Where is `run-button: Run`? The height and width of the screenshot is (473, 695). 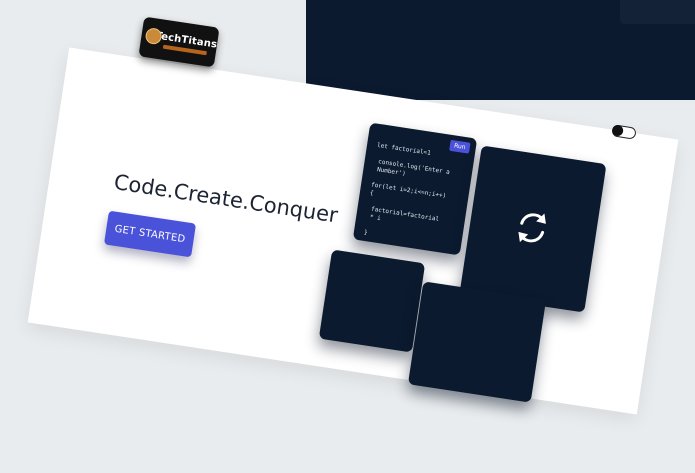 run-button: Run is located at coordinates (460, 146).